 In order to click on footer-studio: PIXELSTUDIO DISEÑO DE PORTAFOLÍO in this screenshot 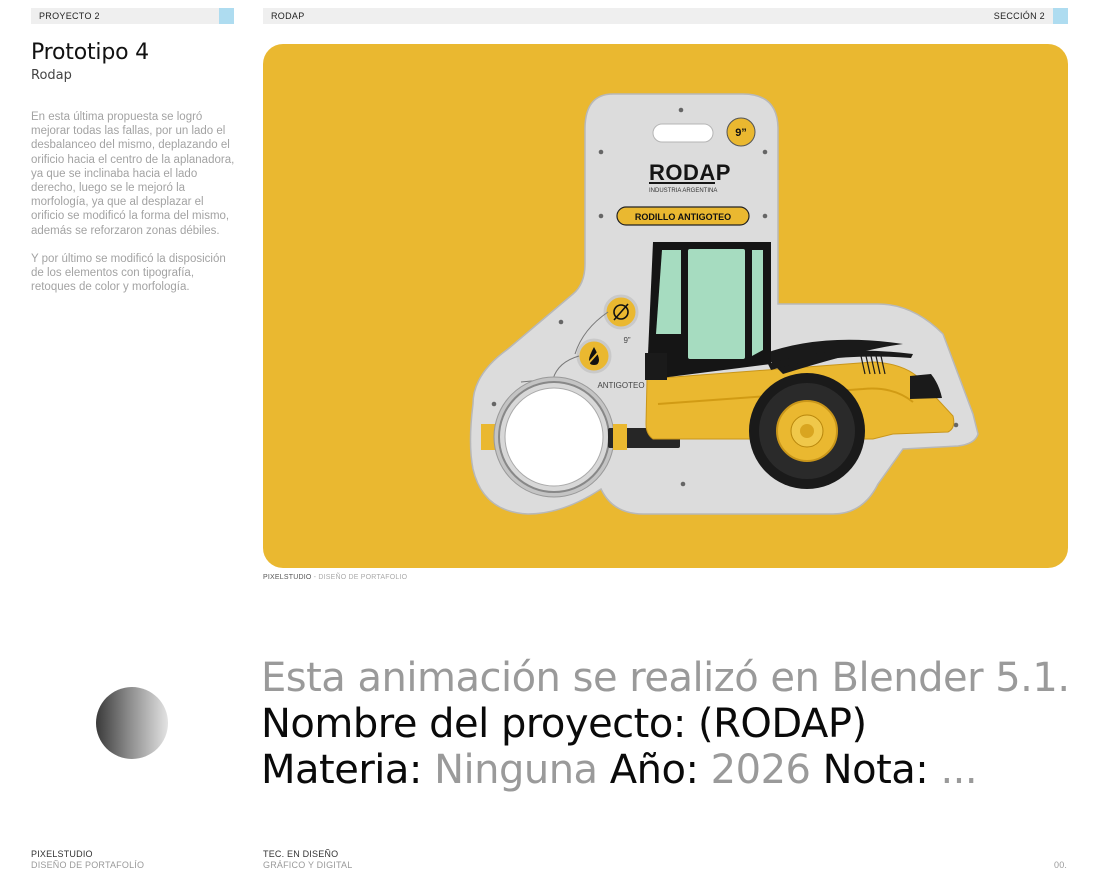, I will do `click(87, 860)`.